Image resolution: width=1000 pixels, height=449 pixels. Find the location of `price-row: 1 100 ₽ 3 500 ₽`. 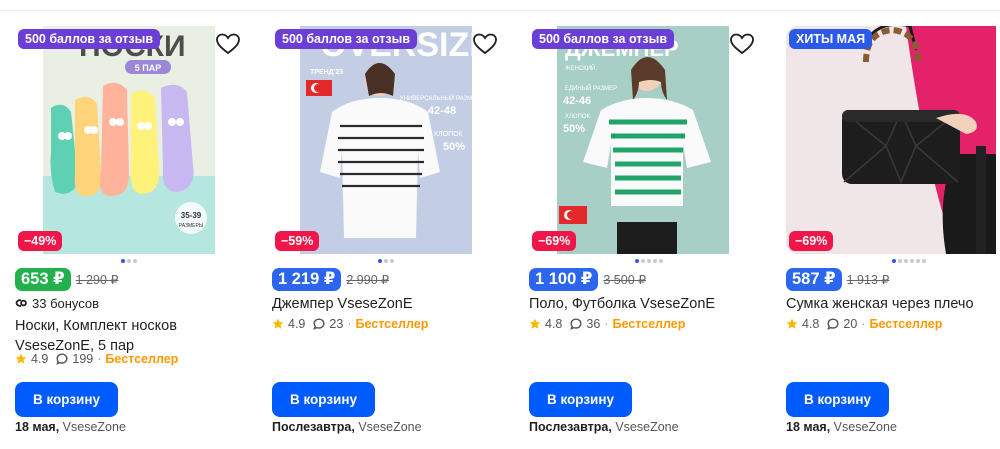

price-row: 1 100 ₽ 3 500 ₽ is located at coordinates (587, 279).